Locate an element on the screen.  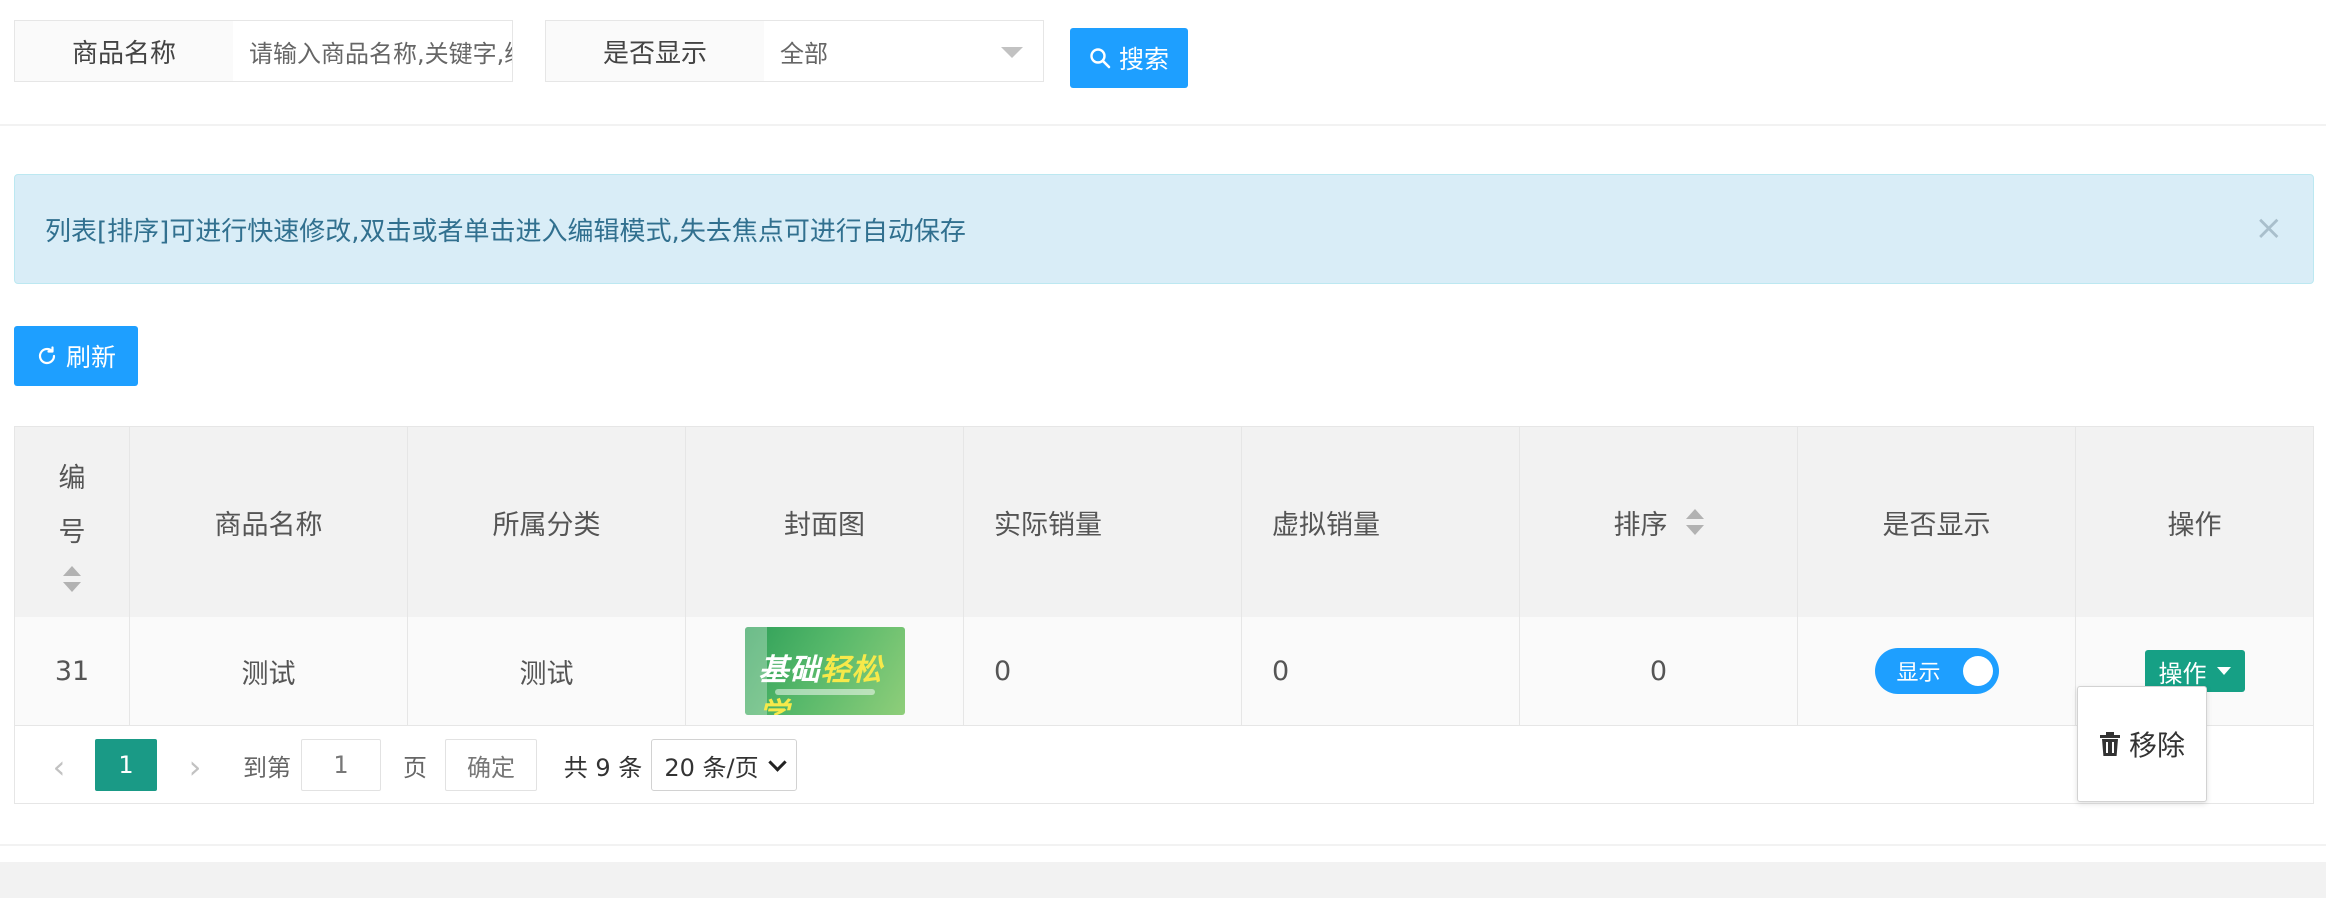
search-button: 搜索 is located at coordinates (1129, 58).